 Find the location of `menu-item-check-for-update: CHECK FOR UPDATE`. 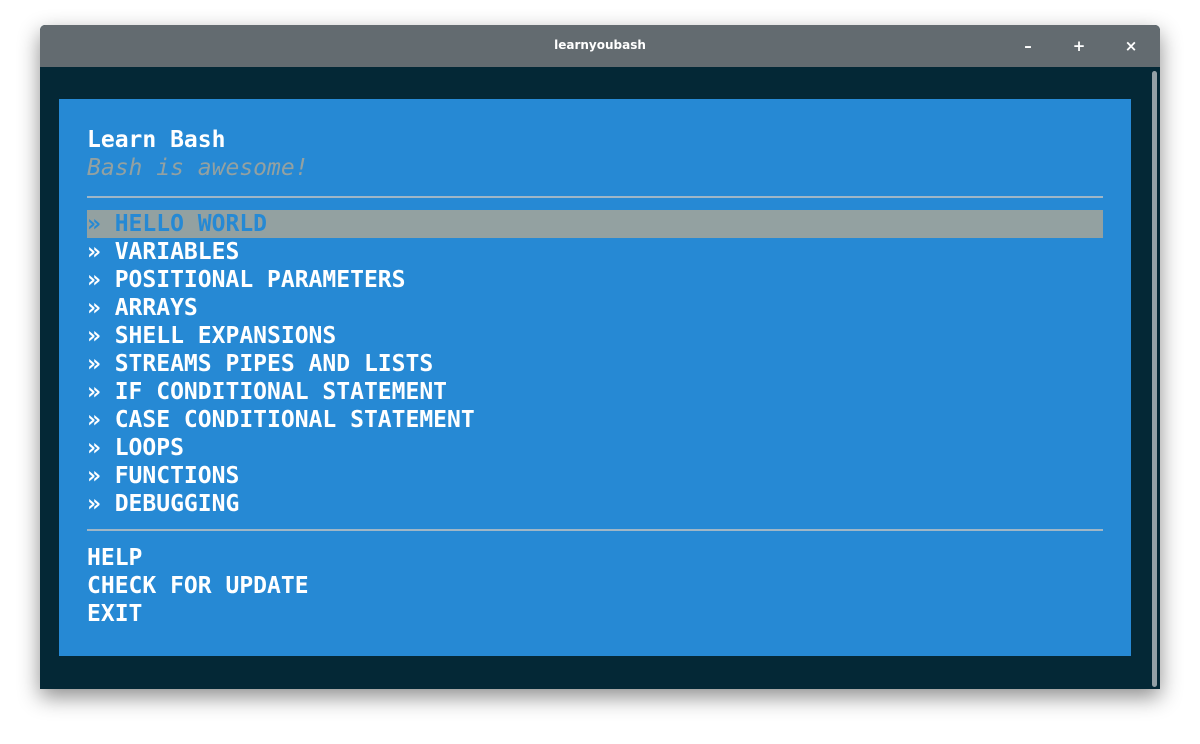

menu-item-check-for-update: CHECK FOR UPDATE is located at coordinates (287, 586).